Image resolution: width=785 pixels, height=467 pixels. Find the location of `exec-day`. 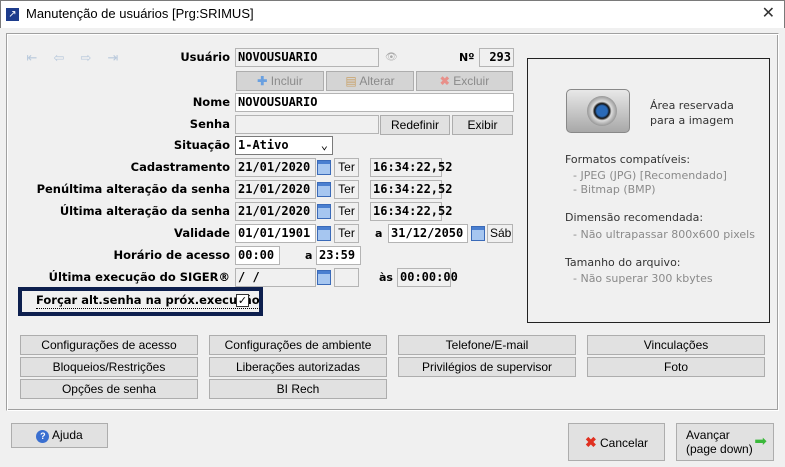

exec-day is located at coordinates (346, 277).